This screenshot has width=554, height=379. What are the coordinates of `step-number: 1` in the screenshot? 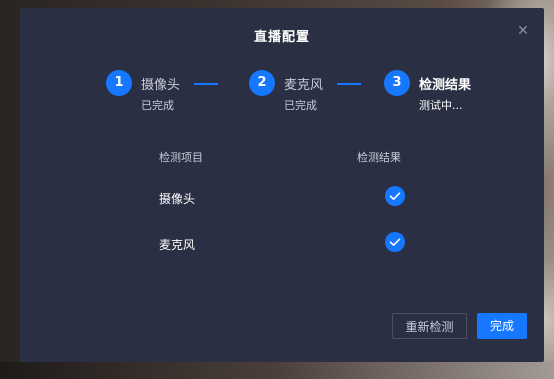 It's located at (119, 83).